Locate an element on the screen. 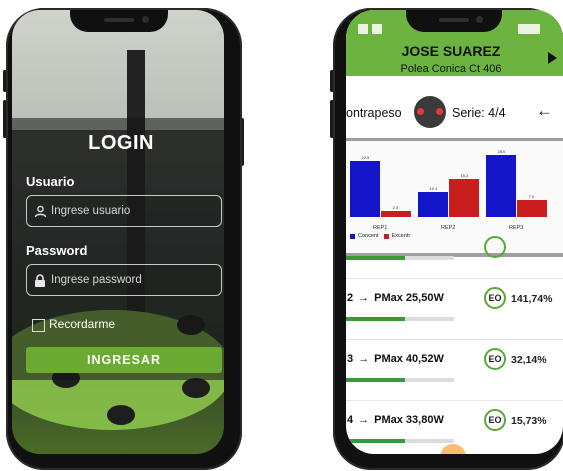 The width and height of the screenshot is (563, 471). chart-legend: Concent Excentr is located at coordinates (380, 236).